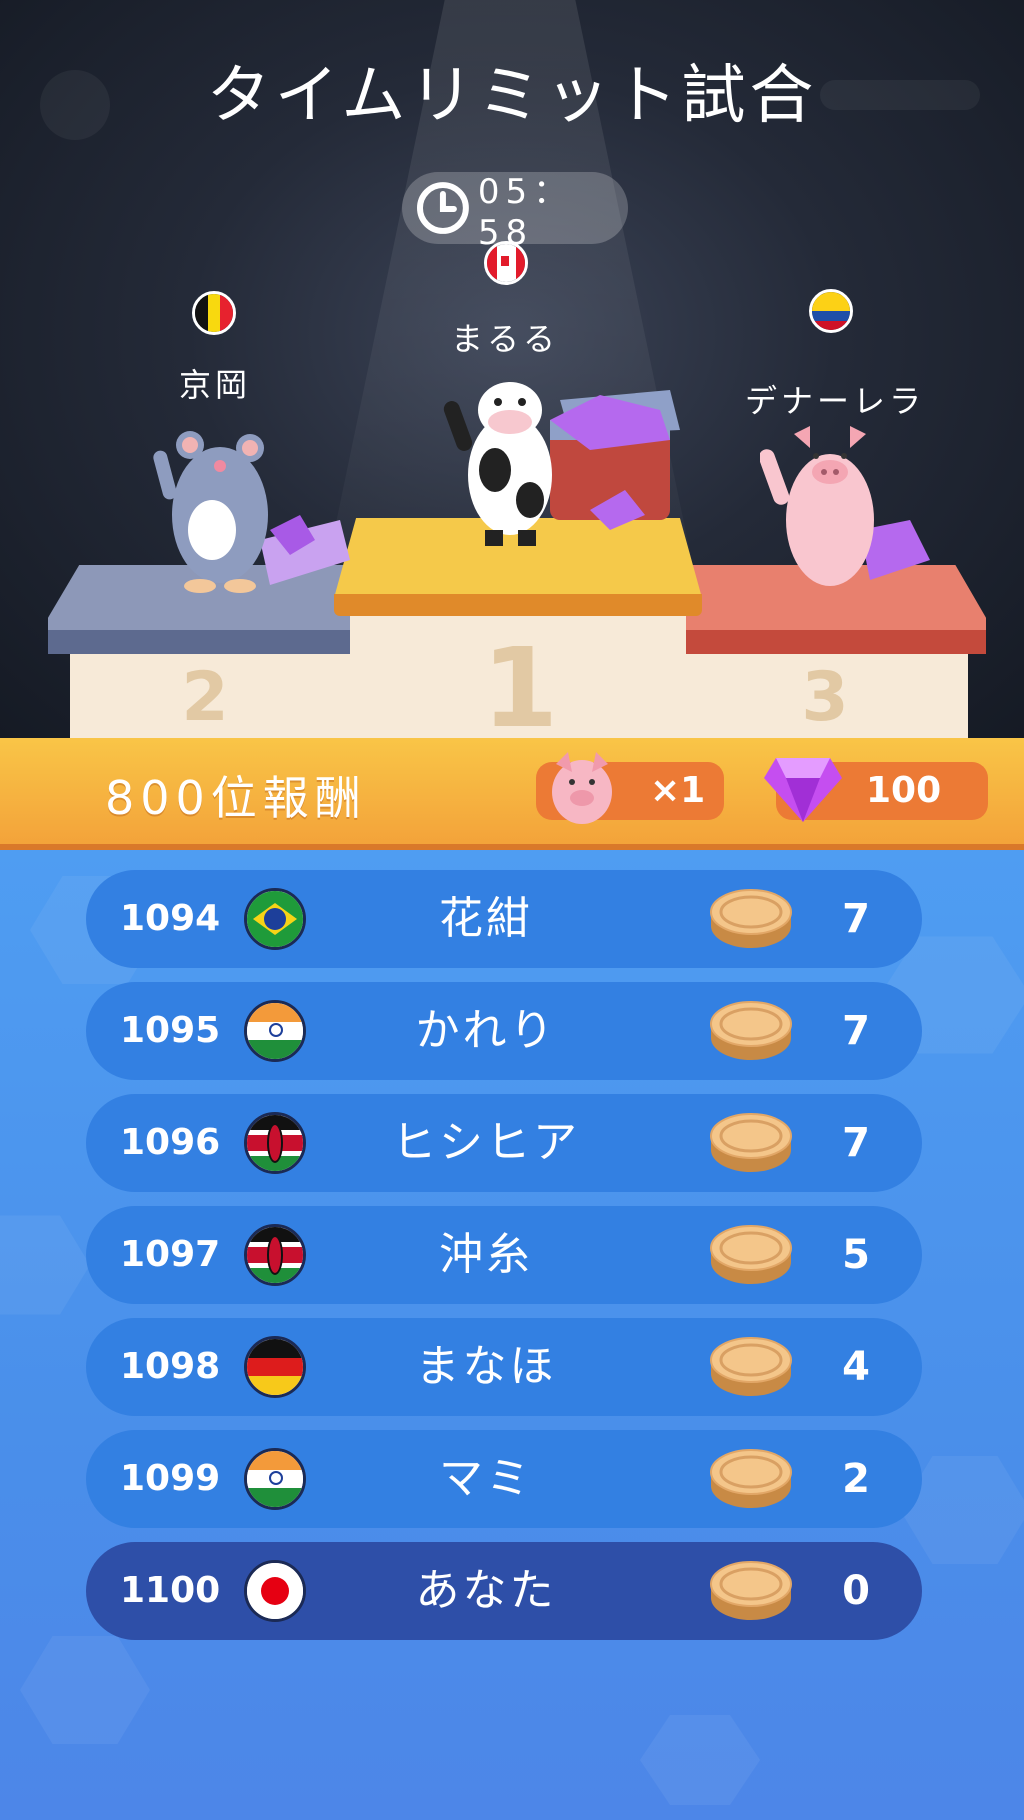  Describe the element at coordinates (856, 1479) in the screenshot. I see `row-score: 2` at that location.